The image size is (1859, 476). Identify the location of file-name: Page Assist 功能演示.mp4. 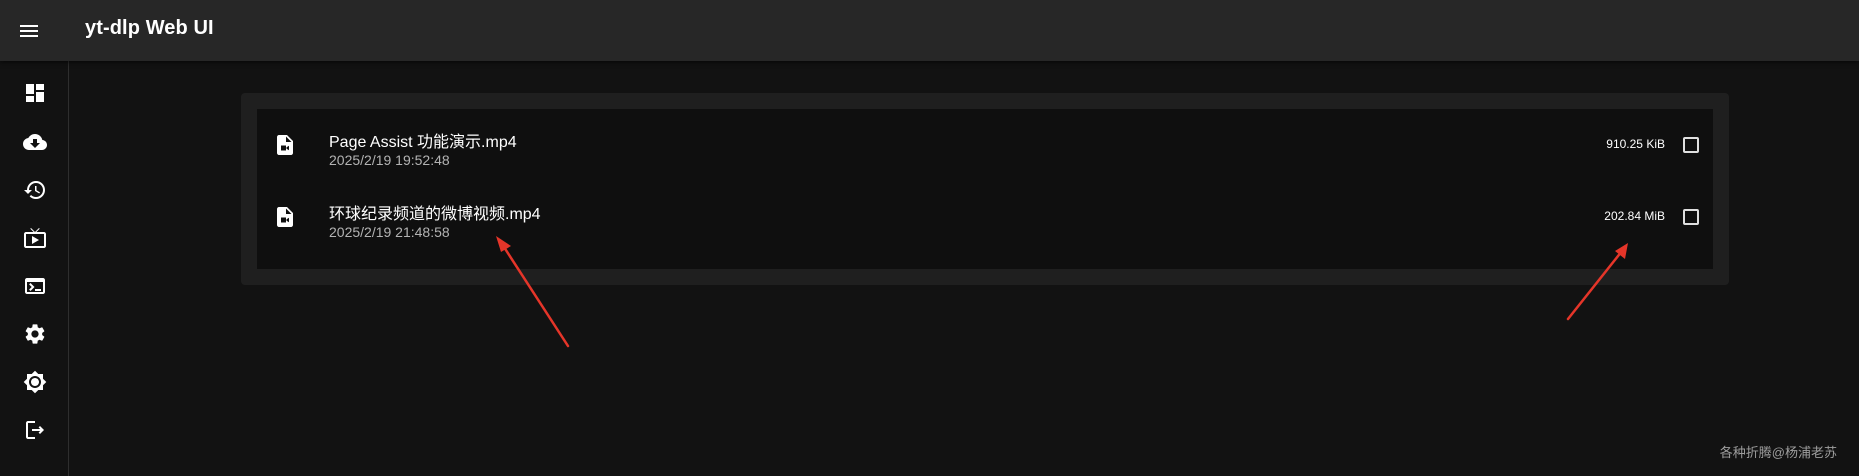
(423, 142).